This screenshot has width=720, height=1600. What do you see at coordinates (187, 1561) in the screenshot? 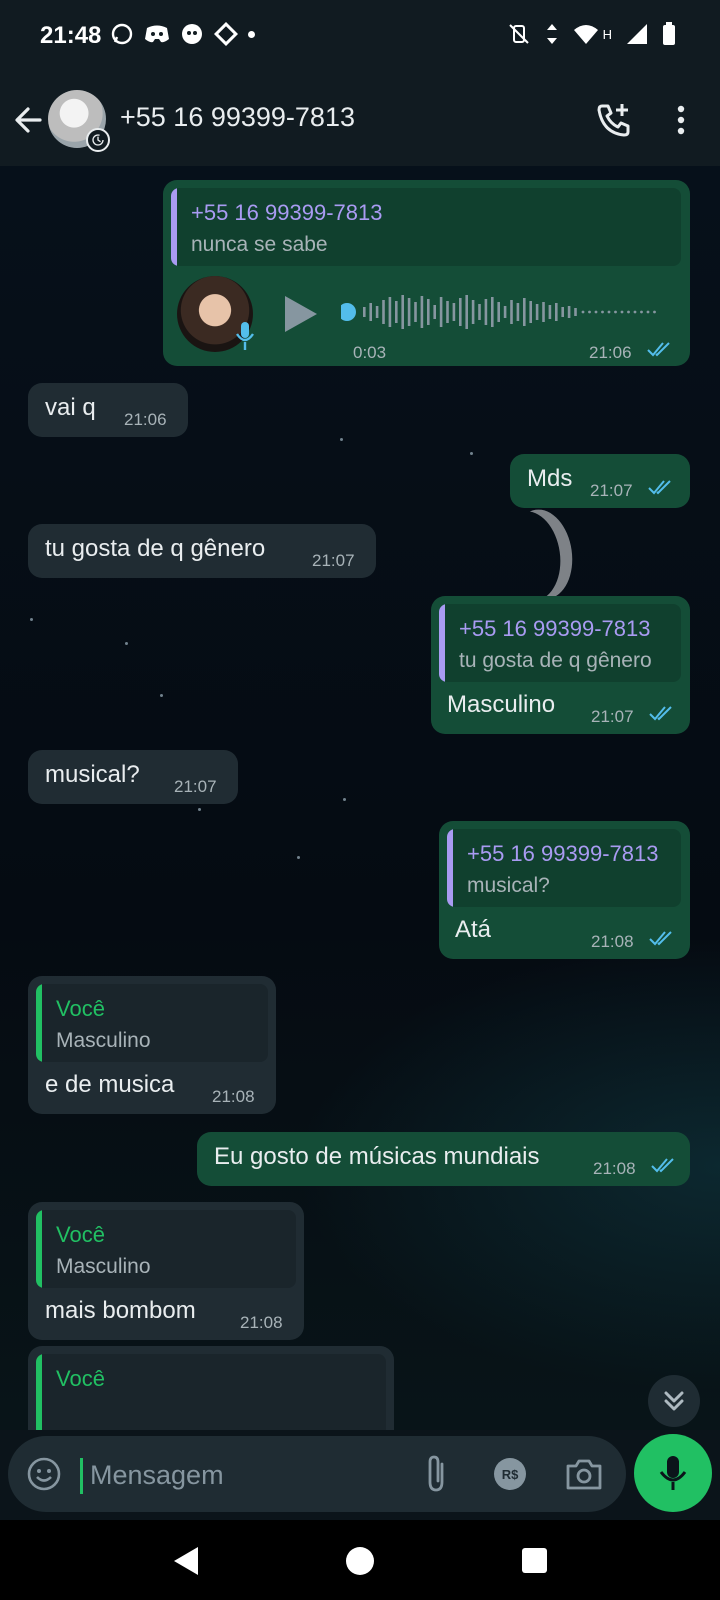
I see `nav-back-icon` at bounding box center [187, 1561].